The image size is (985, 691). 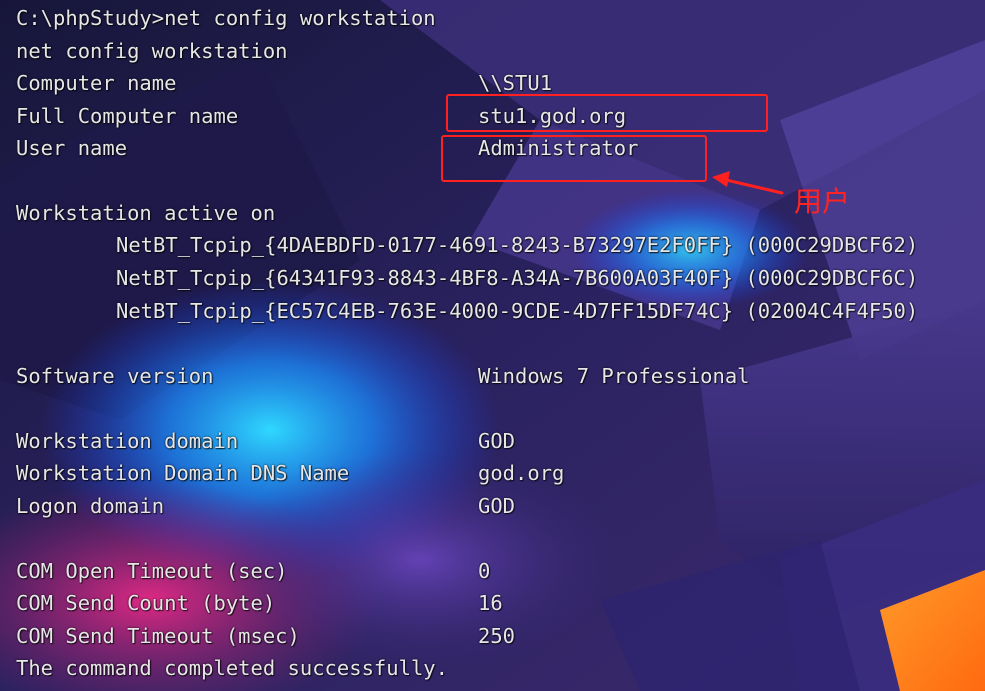 What do you see at coordinates (822, 201) in the screenshot?
I see `annotation-label: 用户` at bounding box center [822, 201].